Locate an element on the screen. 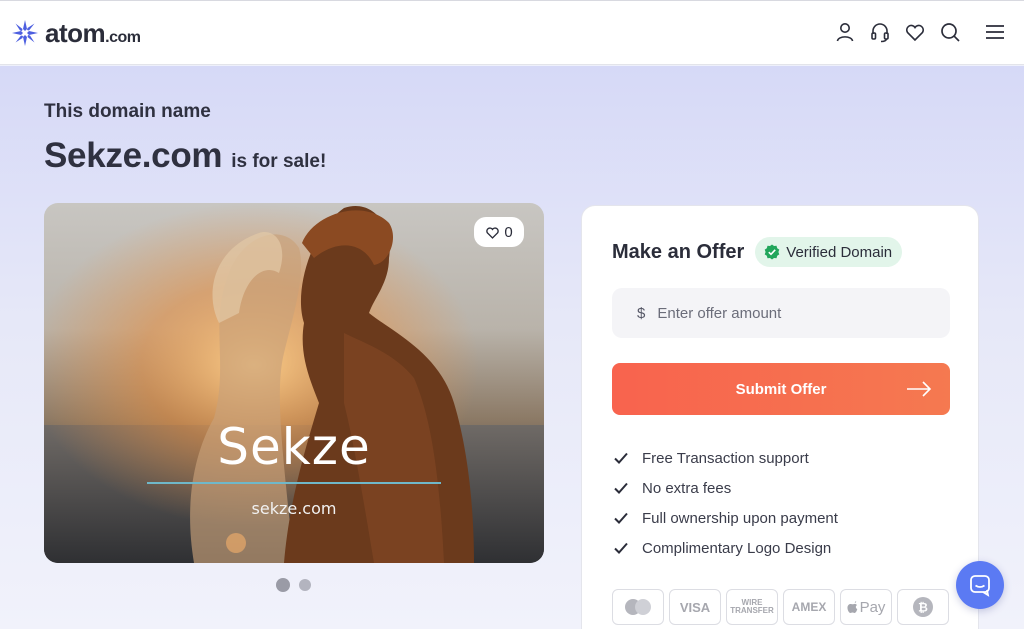  apple-icon is located at coordinates (852, 606).